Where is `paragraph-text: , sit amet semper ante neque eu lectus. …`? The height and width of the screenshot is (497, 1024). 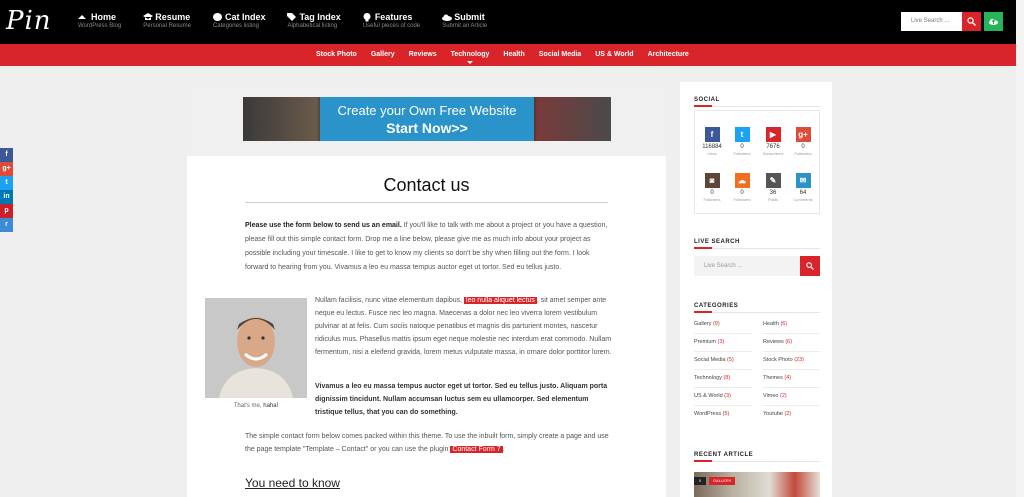
paragraph-text: , sit amet semper ante neque eu lectus. … is located at coordinates (463, 326).